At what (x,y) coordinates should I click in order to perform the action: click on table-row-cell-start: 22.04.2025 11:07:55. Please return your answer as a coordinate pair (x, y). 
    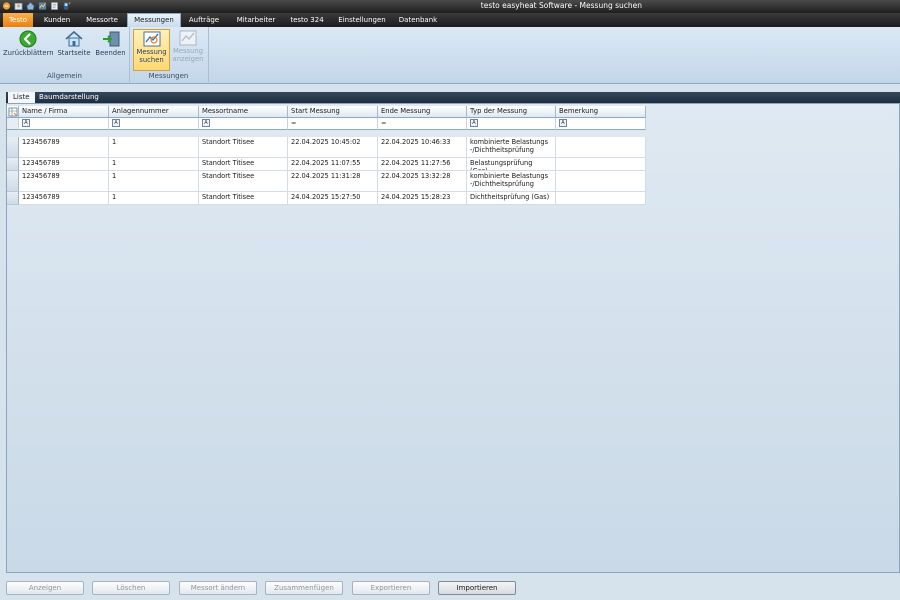
    Looking at the image, I should click on (333, 164).